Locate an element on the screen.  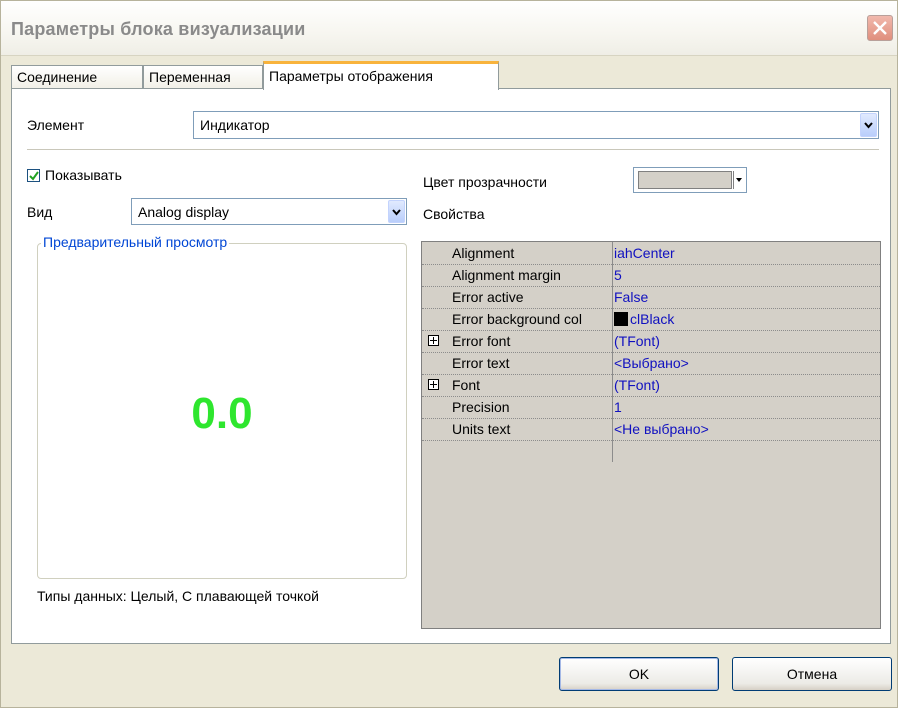
close-icon is located at coordinates (880, 28).